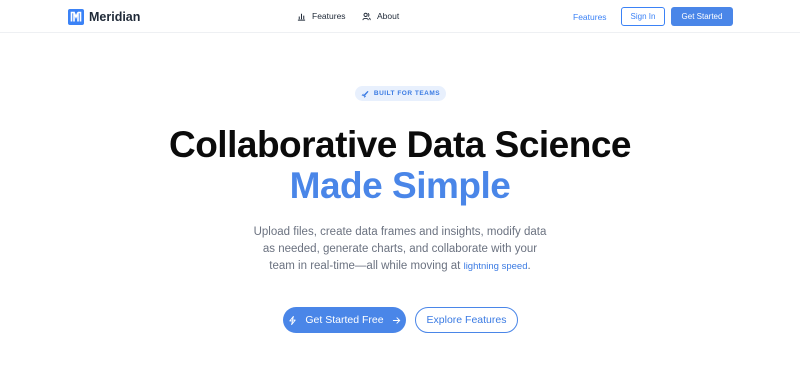 The image size is (800, 385). Describe the element at coordinates (365, 94) in the screenshot. I see `rocket-icon` at that location.